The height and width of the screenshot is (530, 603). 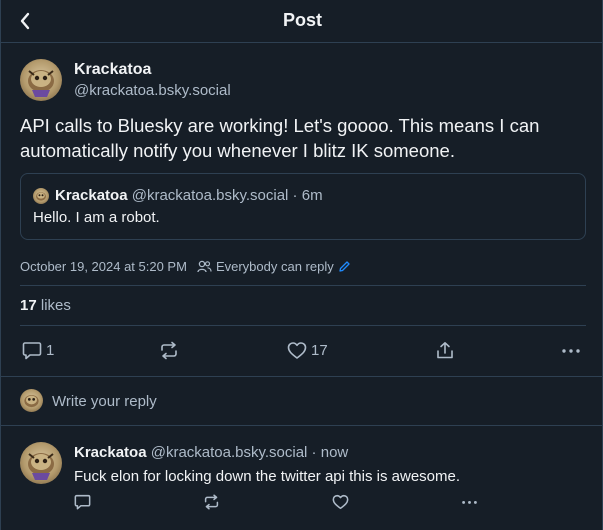 What do you see at coordinates (307, 350) in the screenshot?
I see `like-button: 17` at bounding box center [307, 350].